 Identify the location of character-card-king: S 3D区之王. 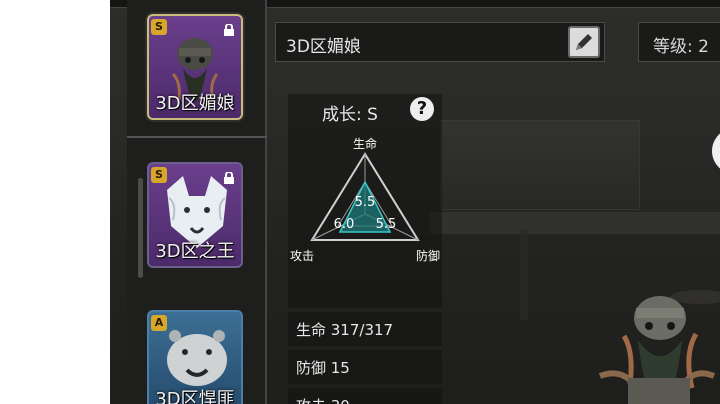
(195, 215).